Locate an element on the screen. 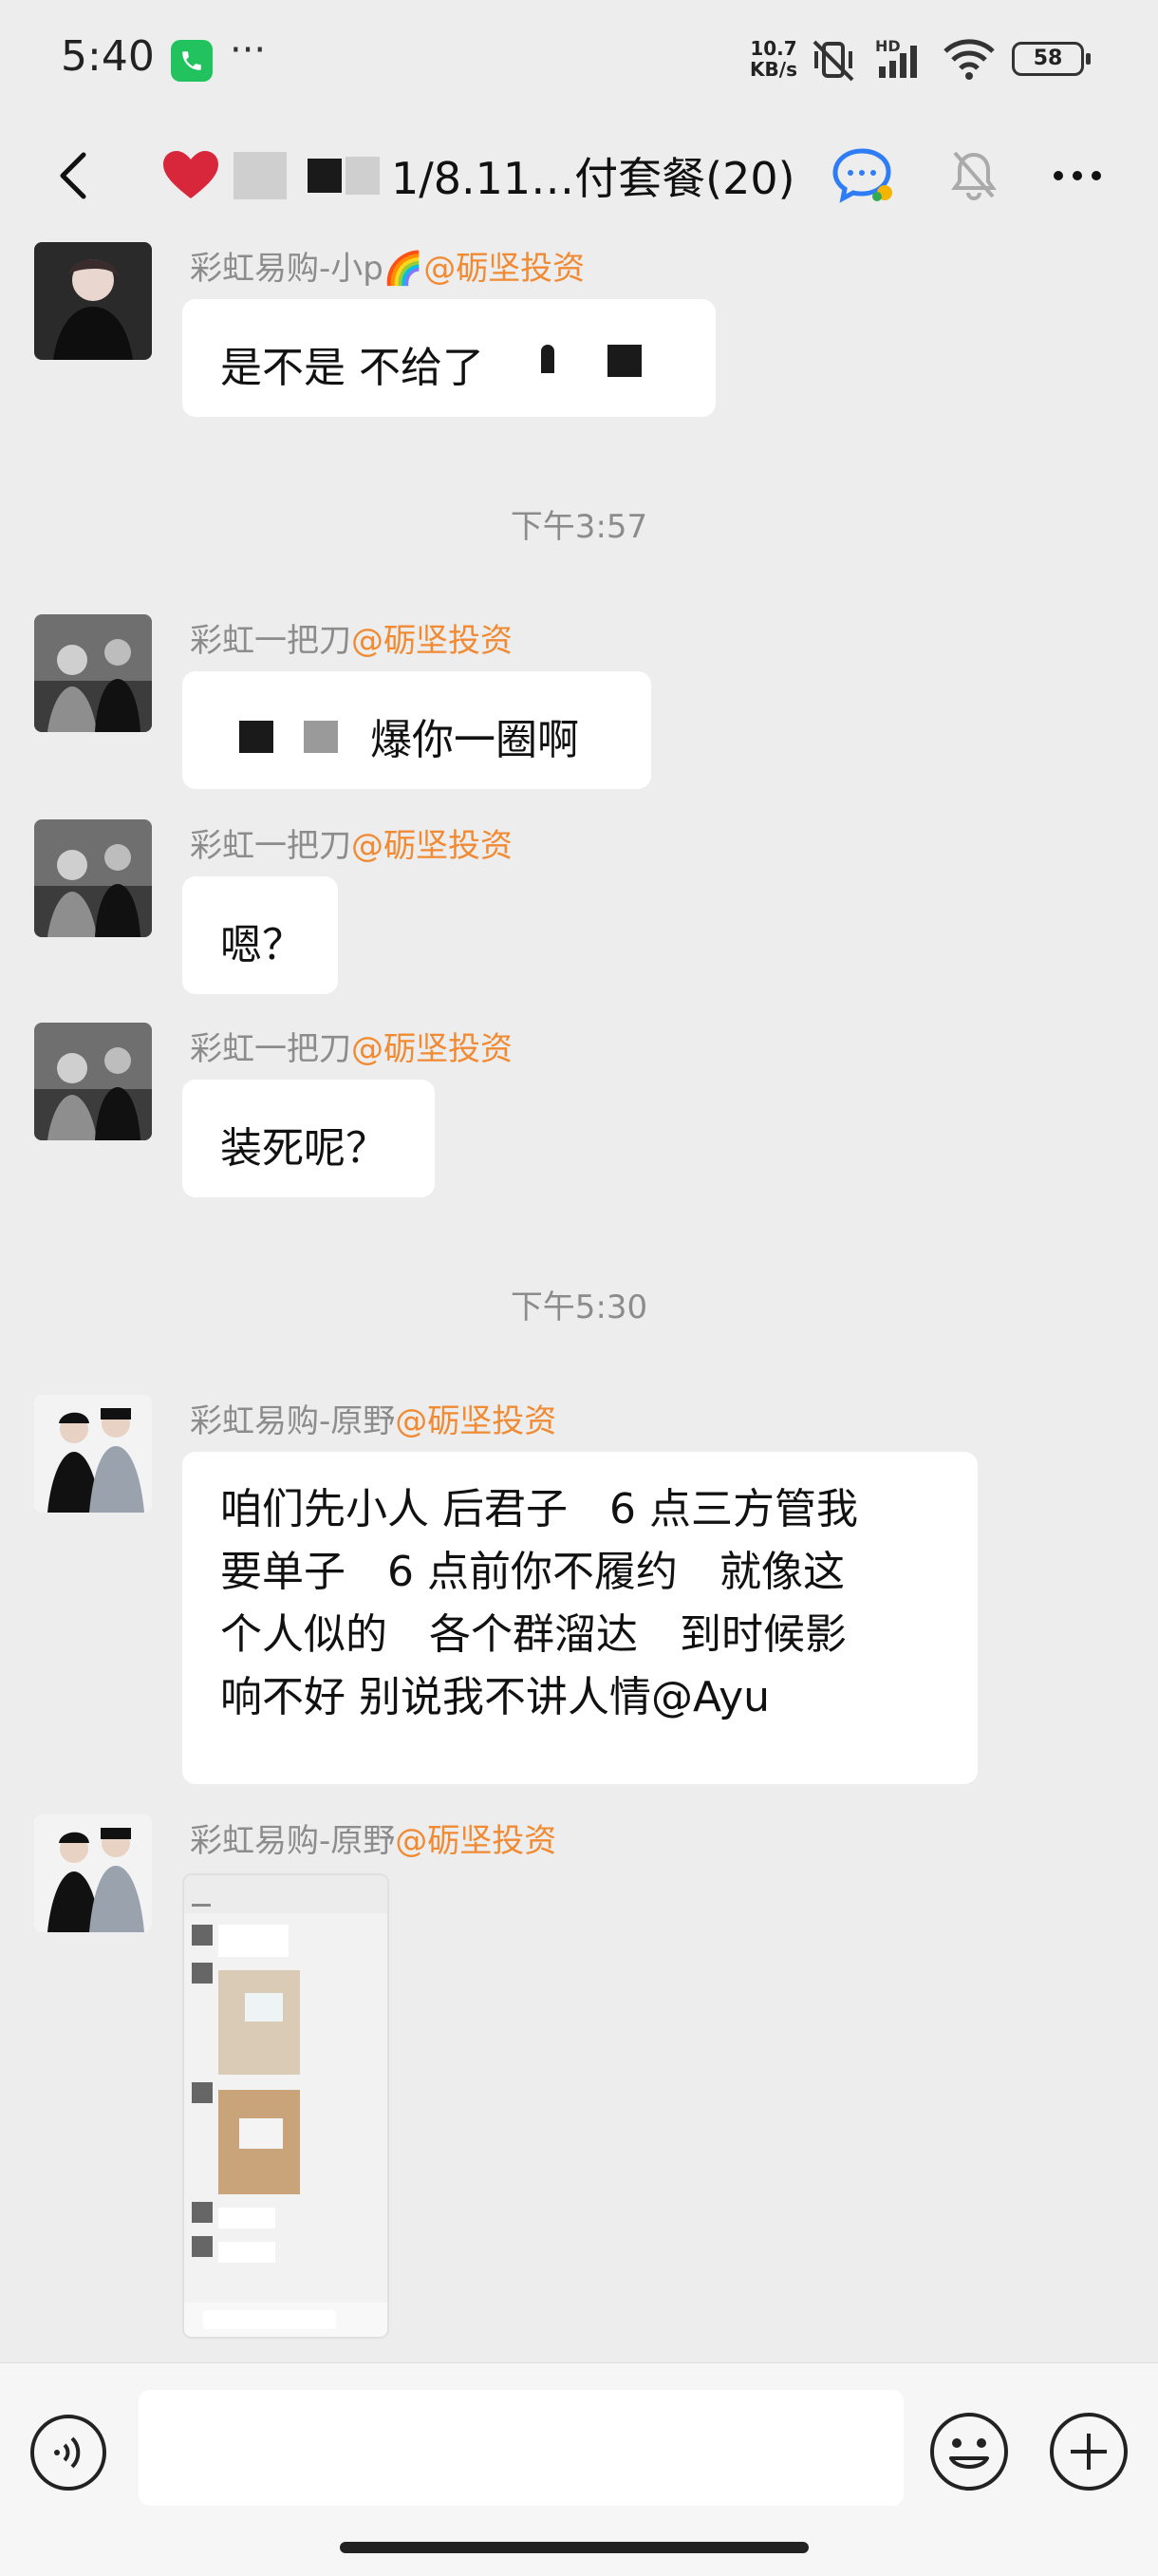  svg-text: HD is located at coordinates (888, 46).